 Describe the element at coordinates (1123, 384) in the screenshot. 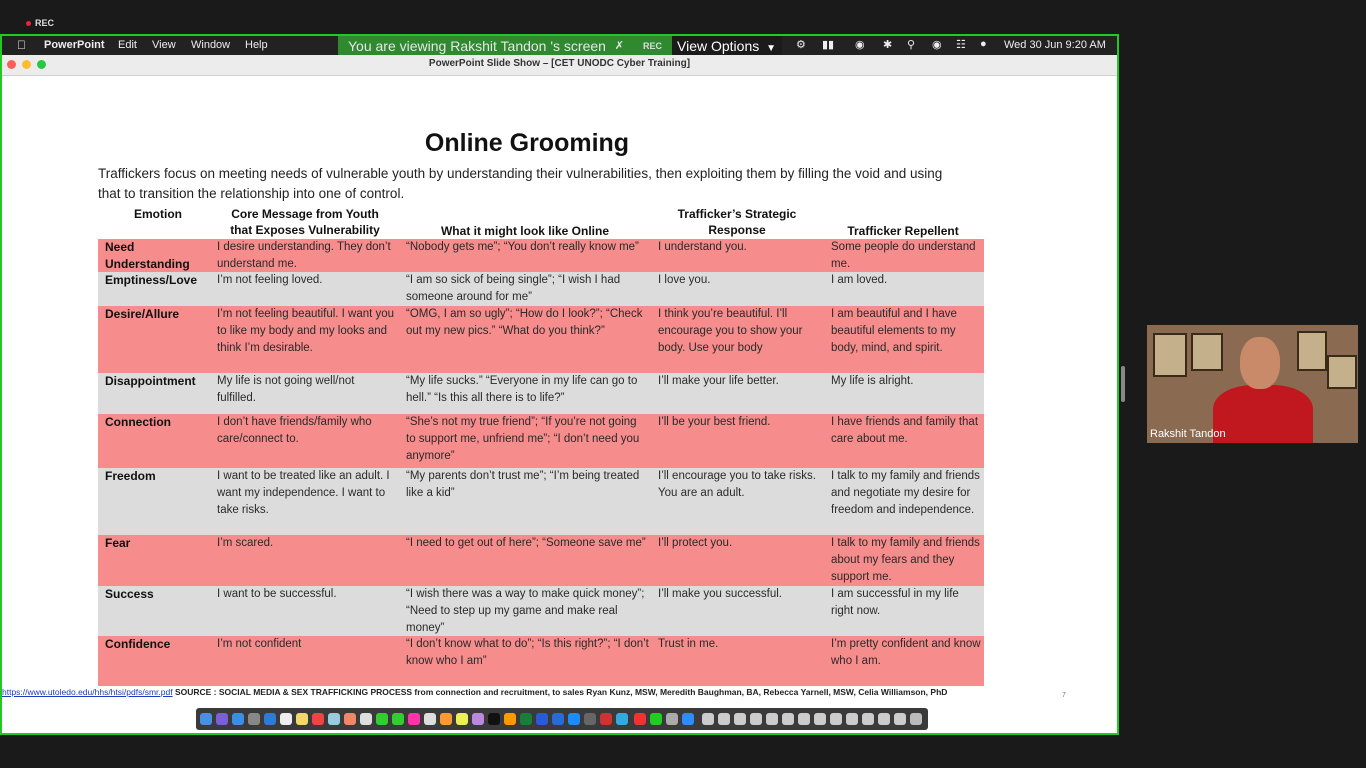

I see `panel-resize-handle` at that location.